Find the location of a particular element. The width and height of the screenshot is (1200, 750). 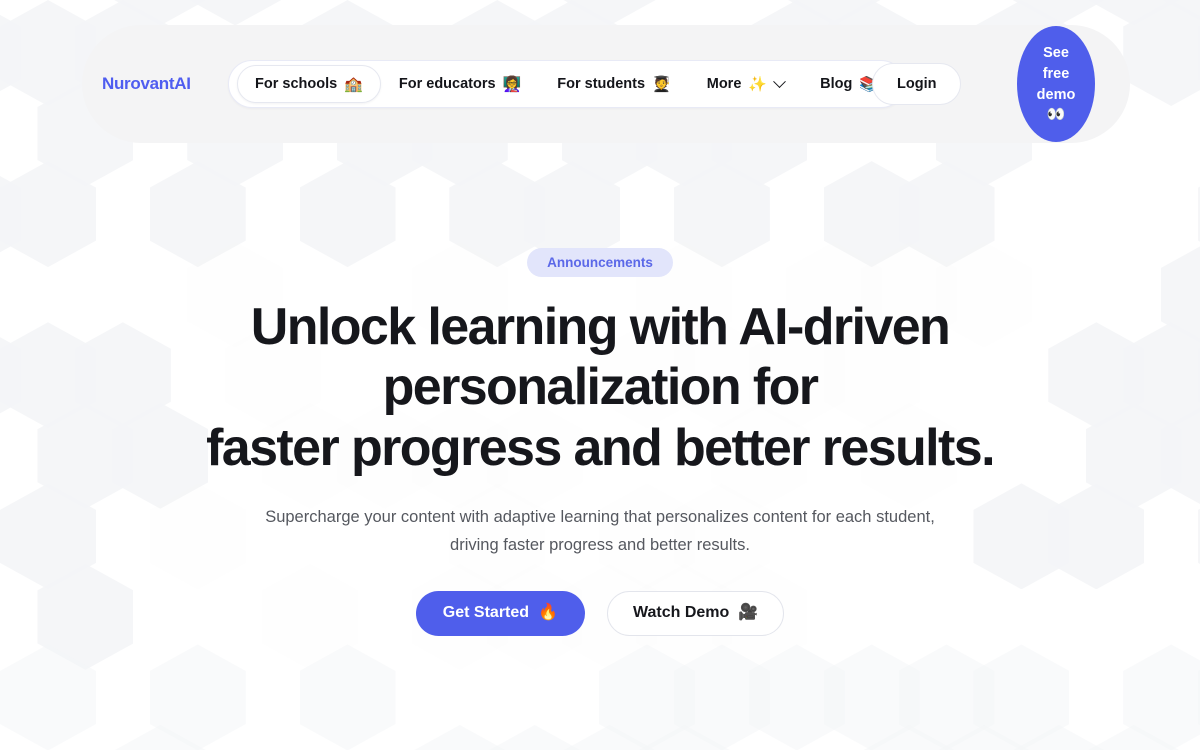

watch-demo-label: Watch Demo is located at coordinates (681, 613).